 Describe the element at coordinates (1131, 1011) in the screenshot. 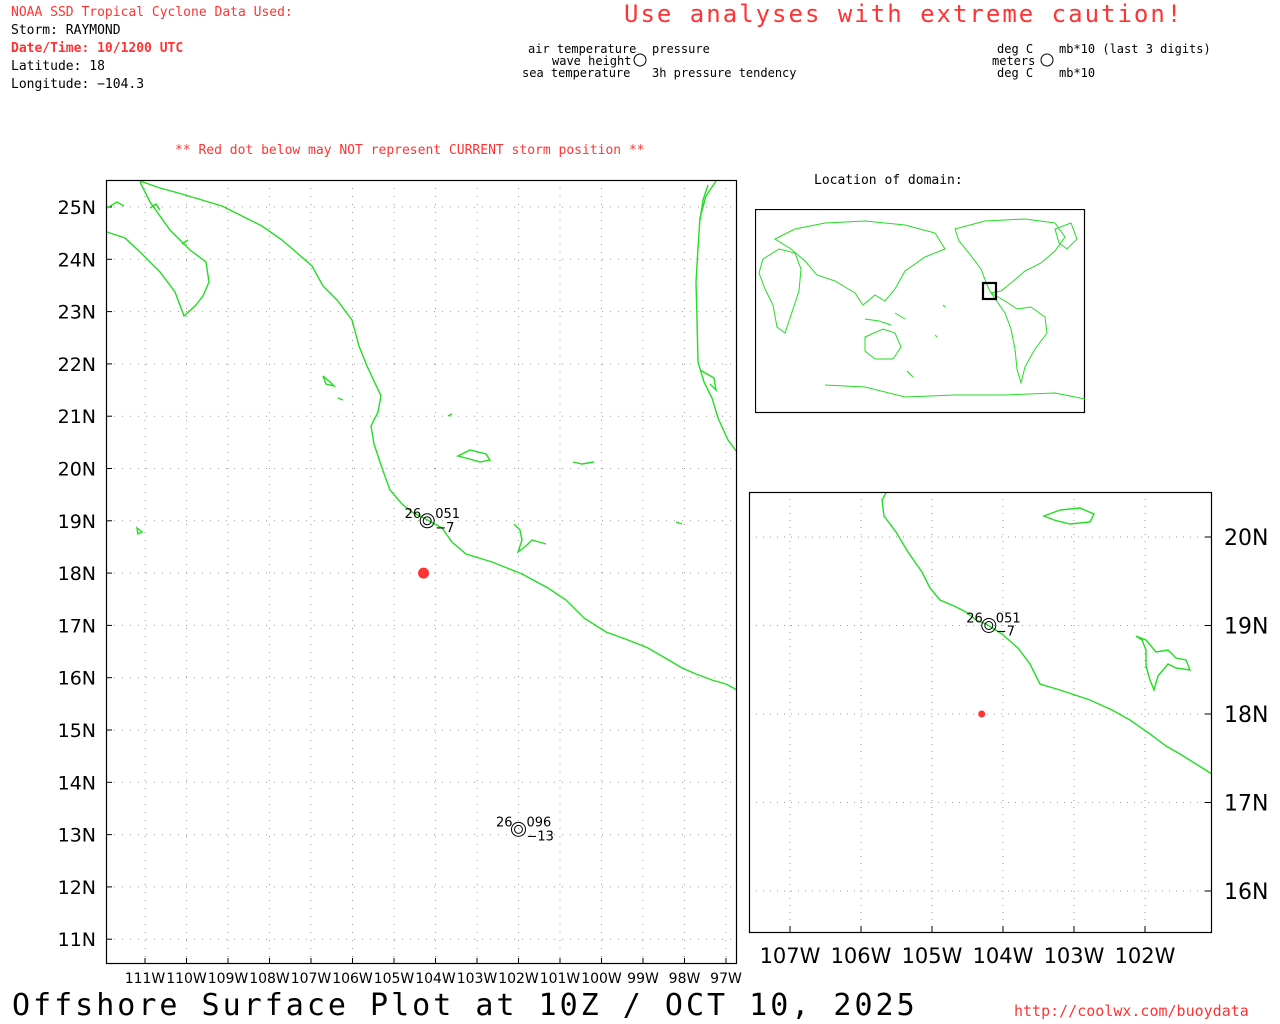

I see `source-url-link: http://coolwx.com/buoydata` at that location.